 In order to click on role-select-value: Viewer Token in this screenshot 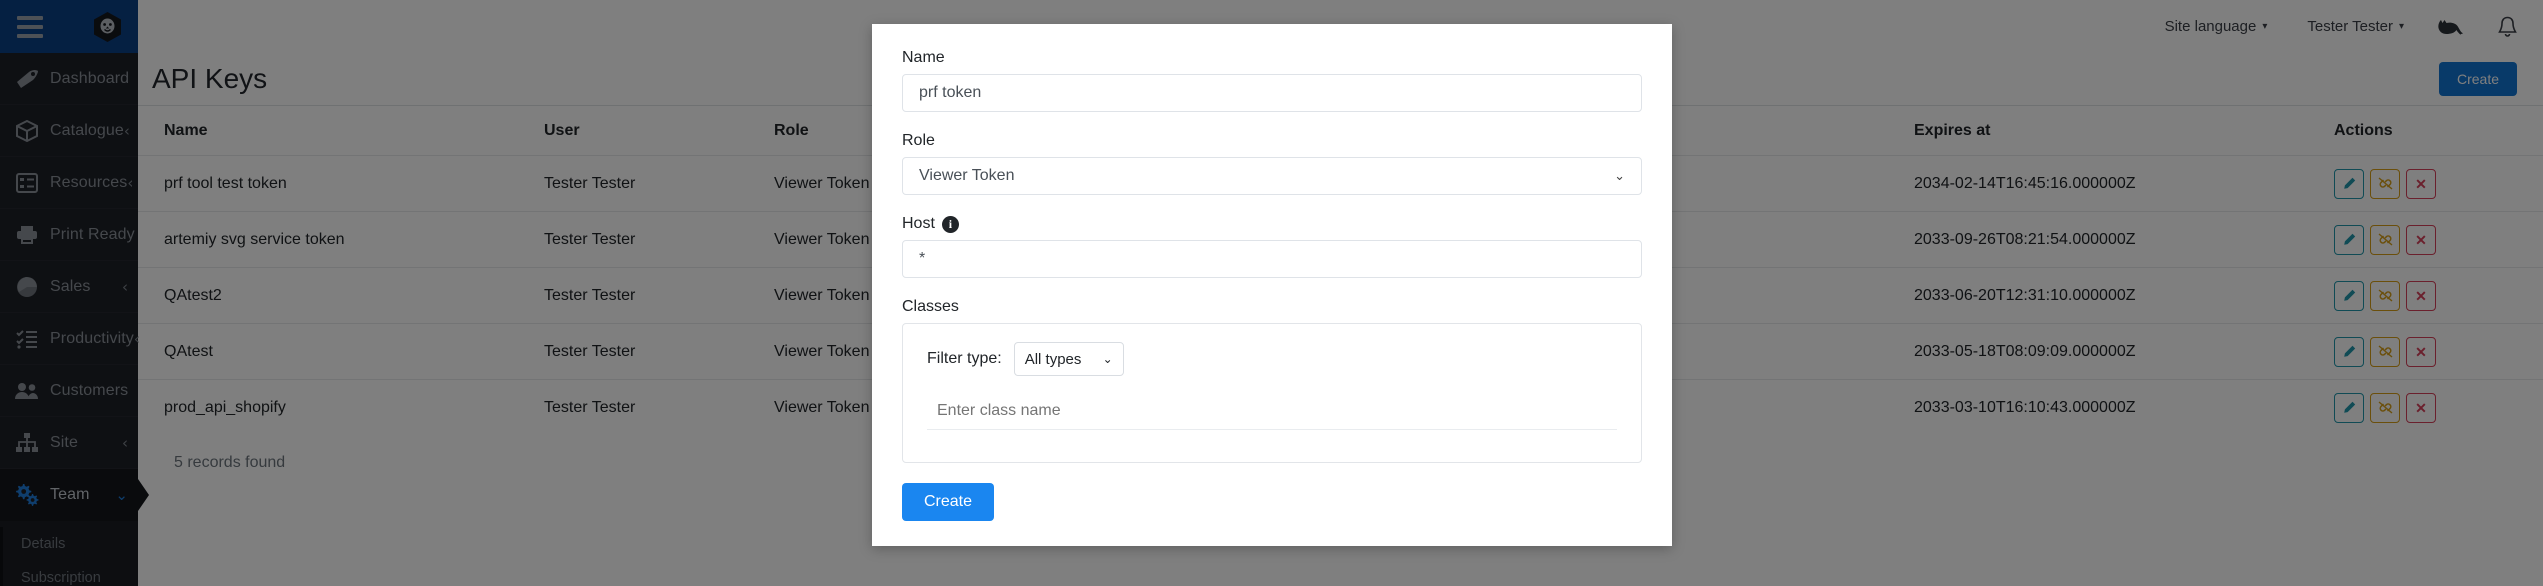, I will do `click(967, 175)`.